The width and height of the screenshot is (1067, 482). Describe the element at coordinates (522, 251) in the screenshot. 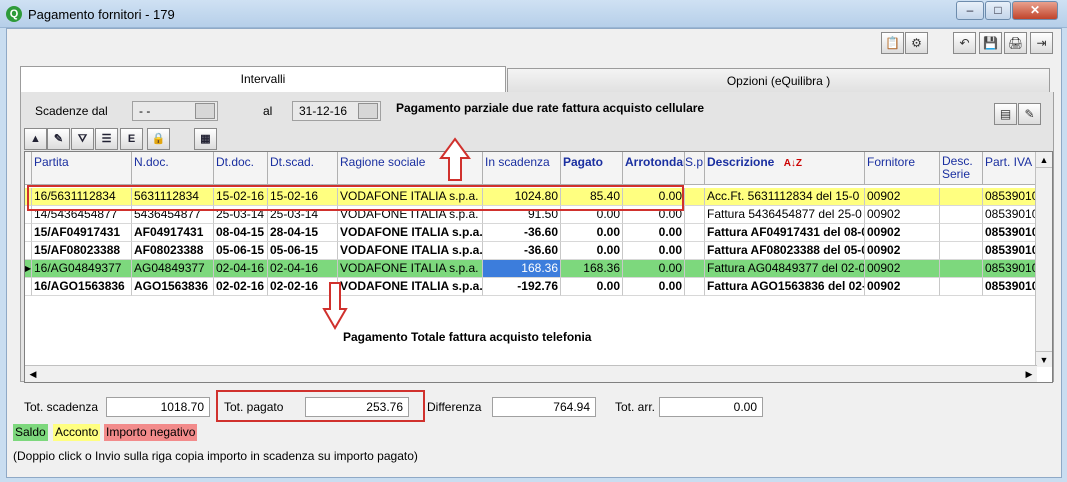

I see `cell-in-scadenza: -36.60` at that location.